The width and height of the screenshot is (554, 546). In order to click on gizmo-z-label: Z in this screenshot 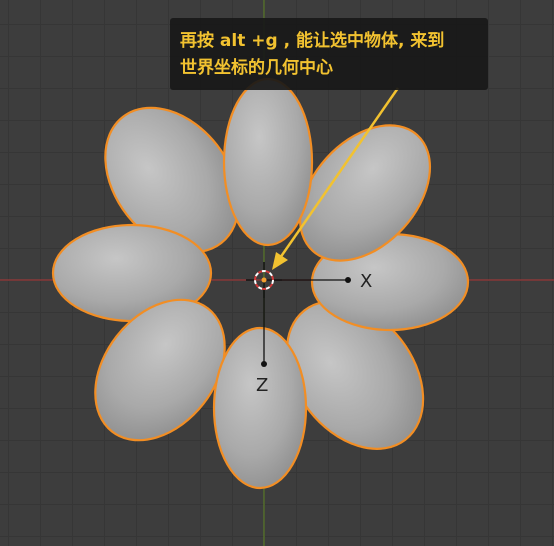, I will do `click(262, 385)`.